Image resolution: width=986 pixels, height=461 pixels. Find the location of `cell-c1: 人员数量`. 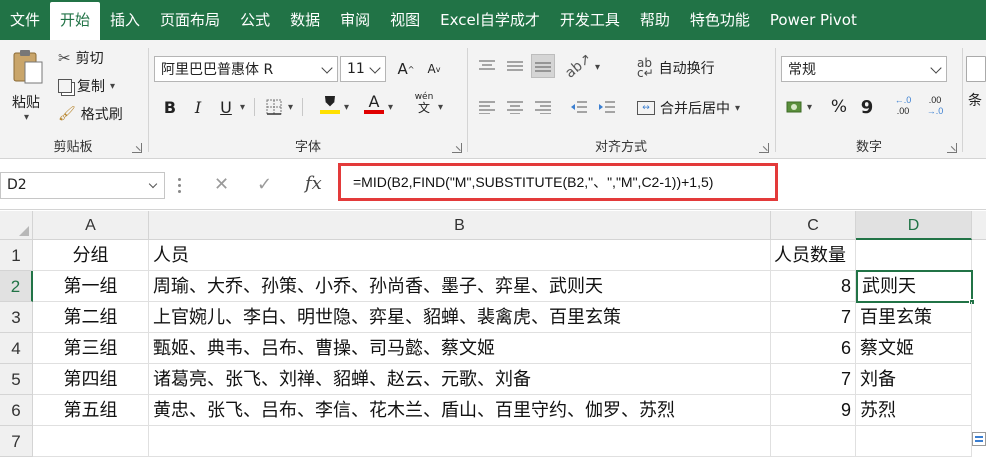

cell-c1: 人员数量 is located at coordinates (813, 255).